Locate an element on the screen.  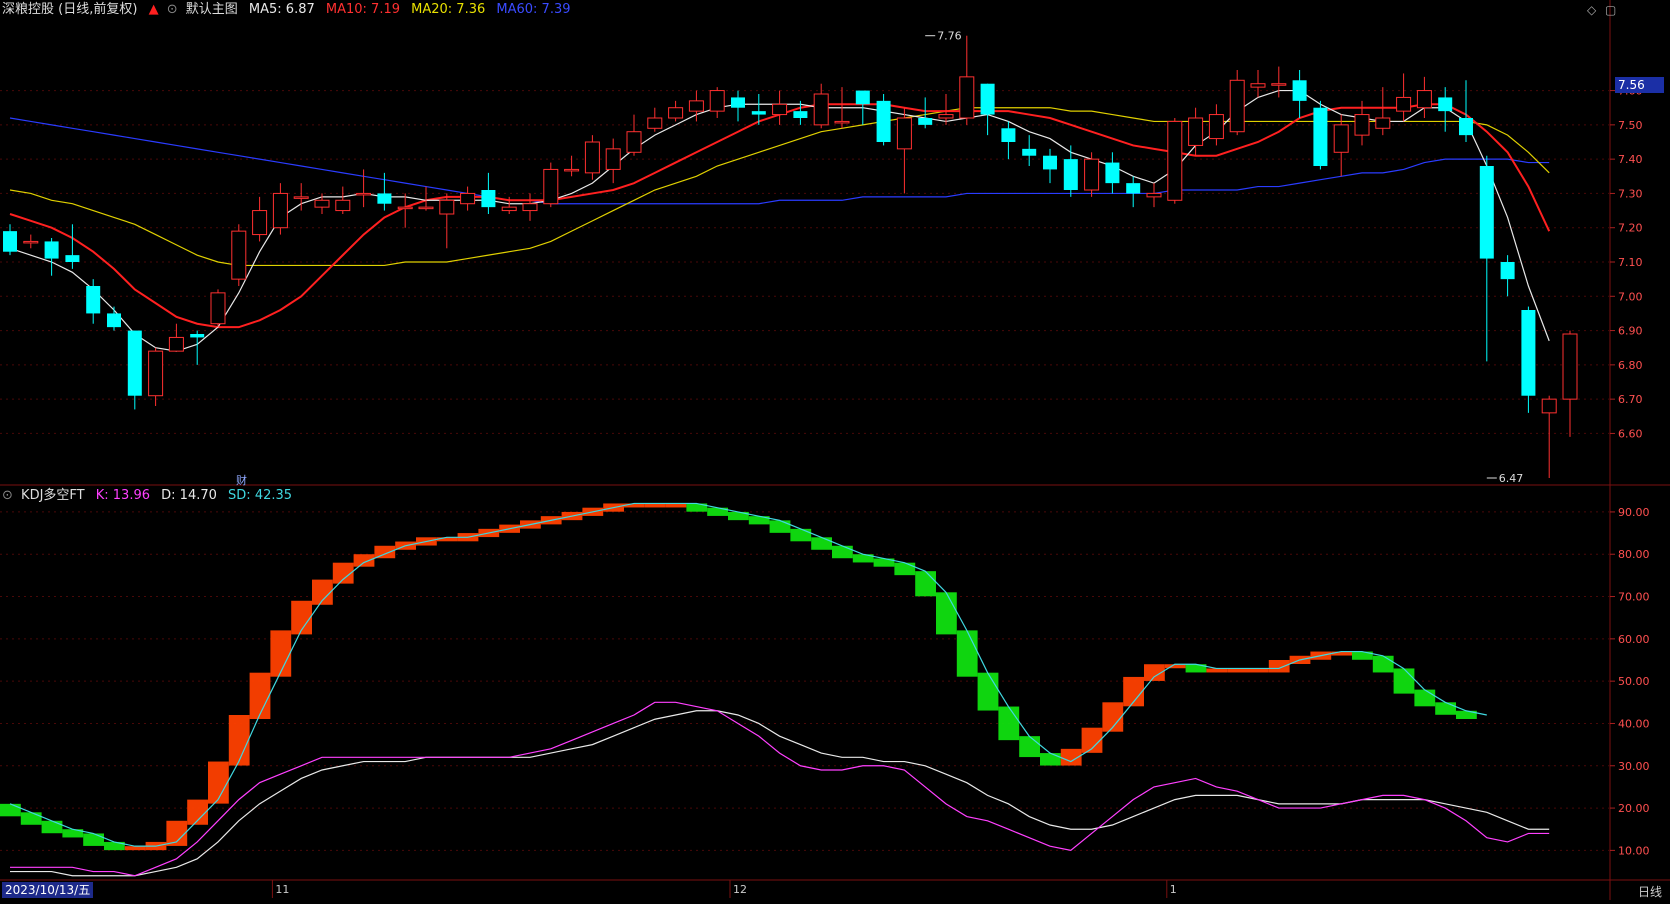
date-tick-label: 12 is located at coordinates (740, 889).